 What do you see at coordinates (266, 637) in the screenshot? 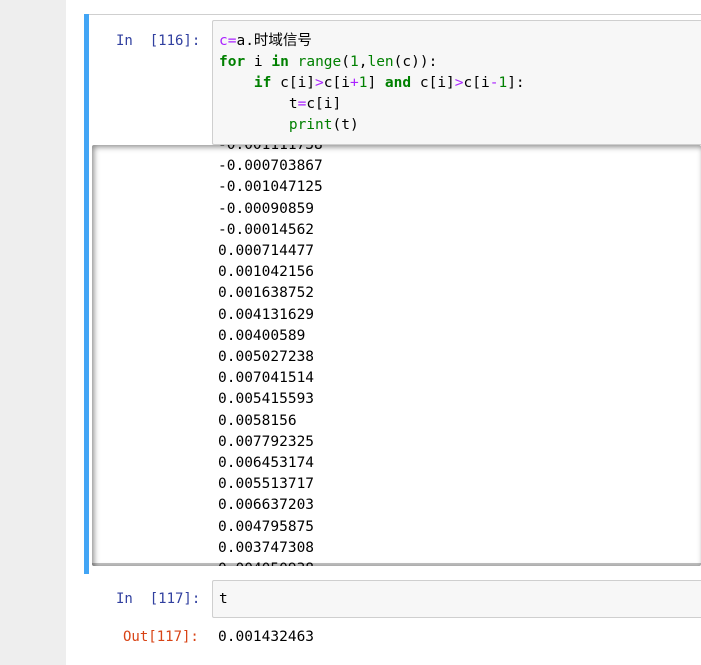
I see `output-value-117: 0.001432463` at bounding box center [266, 637].